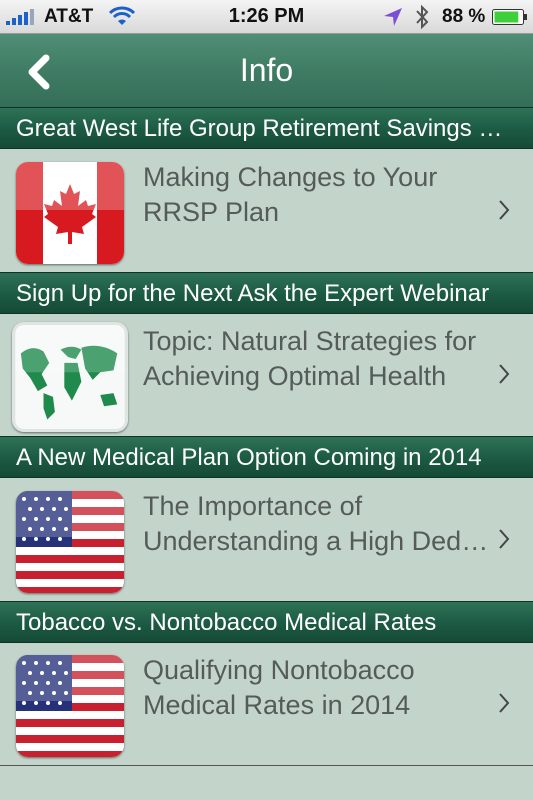  What do you see at coordinates (310, 341) in the screenshot?
I see `item-title-line1: Topic: Natural Strategies for` at bounding box center [310, 341].